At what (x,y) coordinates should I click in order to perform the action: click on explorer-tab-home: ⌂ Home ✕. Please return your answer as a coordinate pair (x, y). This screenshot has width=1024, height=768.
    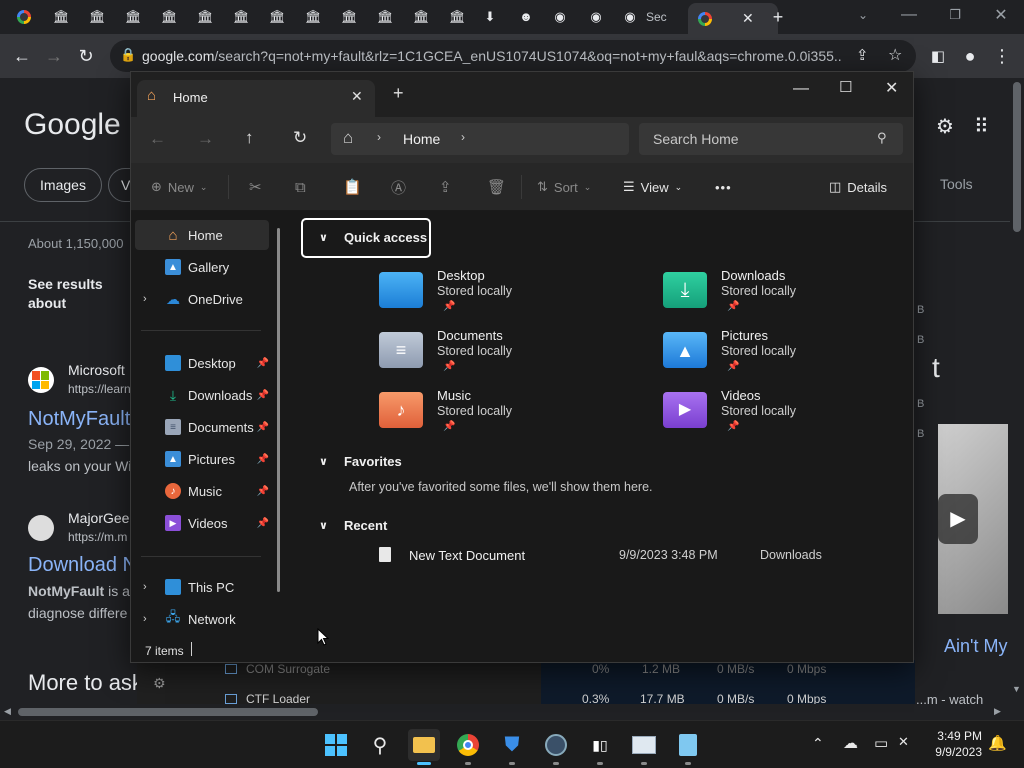
    Looking at the image, I should click on (256, 98).